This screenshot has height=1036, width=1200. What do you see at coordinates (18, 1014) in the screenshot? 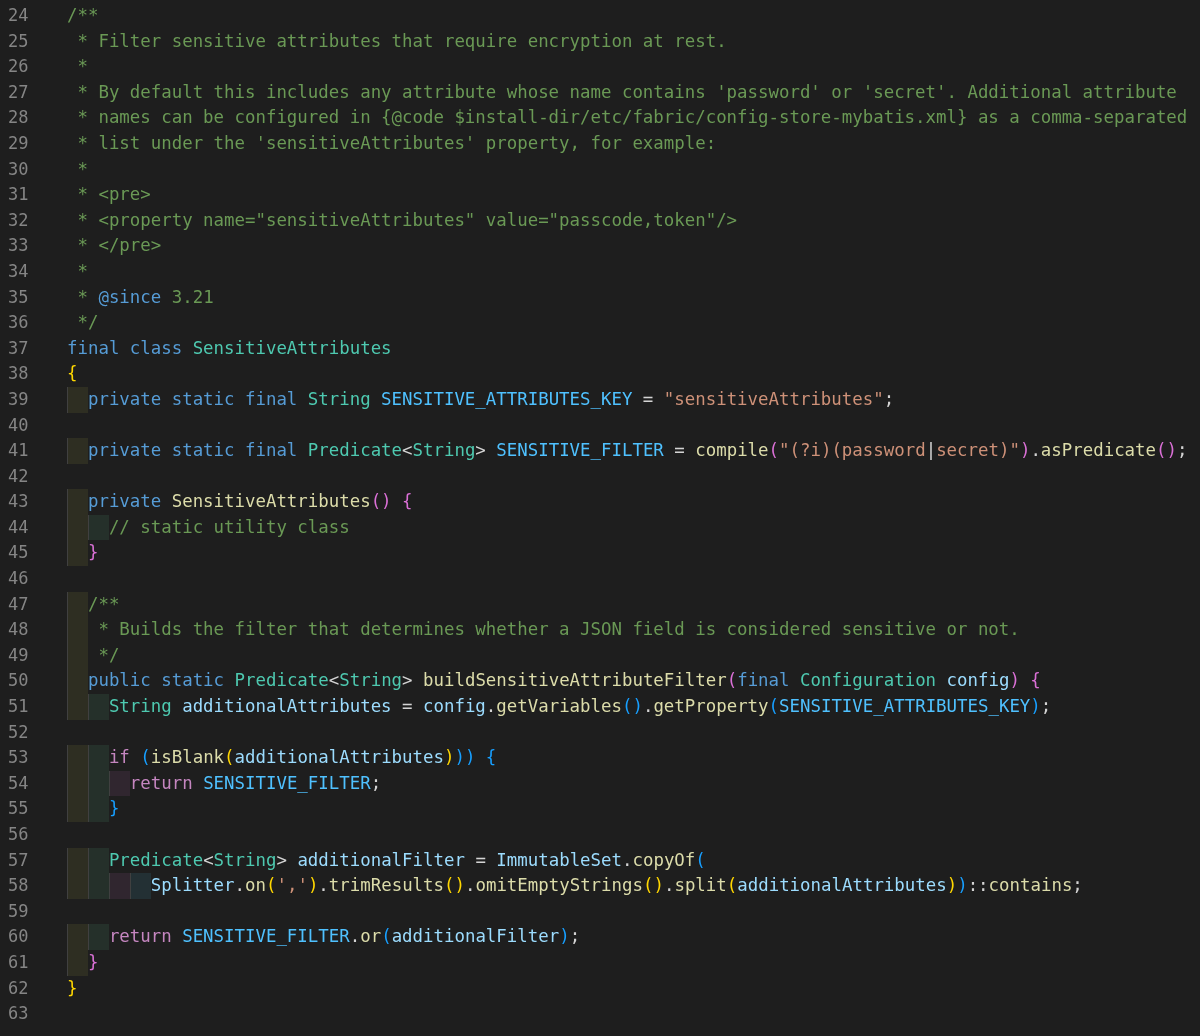
I see `line-number: 63` at bounding box center [18, 1014].